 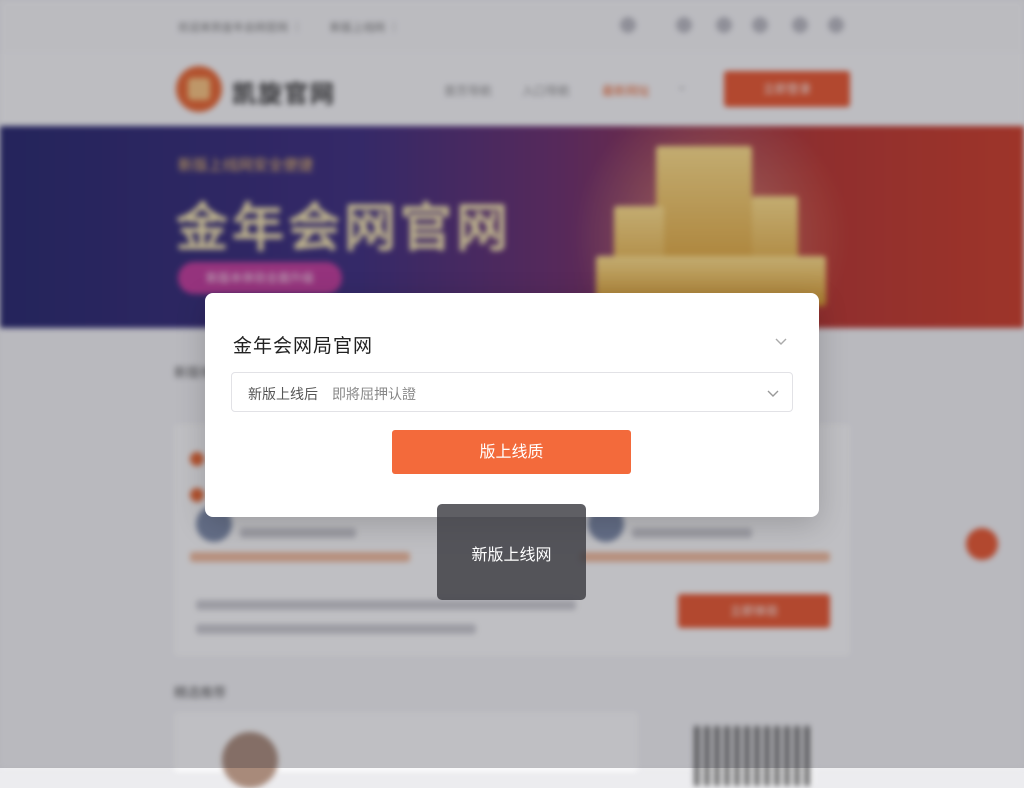 I want to click on select-label: 新版上线后, so click(x=283, y=395).